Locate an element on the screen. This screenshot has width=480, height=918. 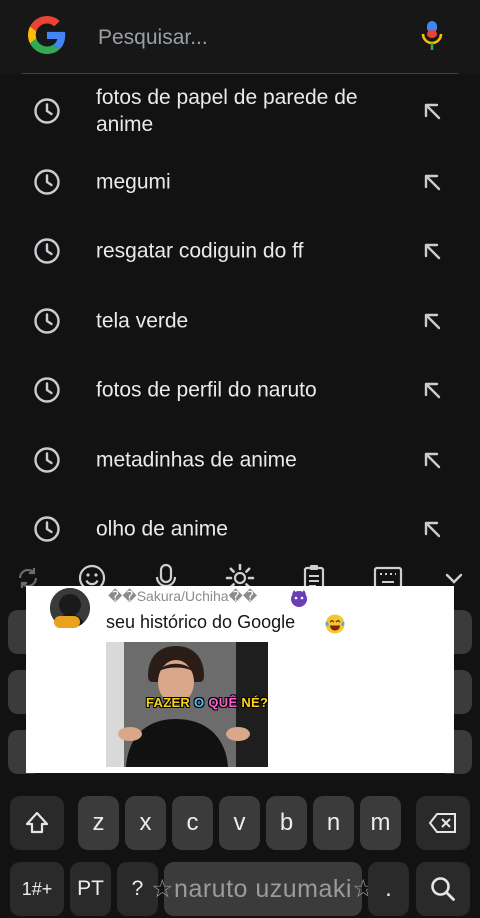
voice-search-mic-icon is located at coordinates (432, 36).